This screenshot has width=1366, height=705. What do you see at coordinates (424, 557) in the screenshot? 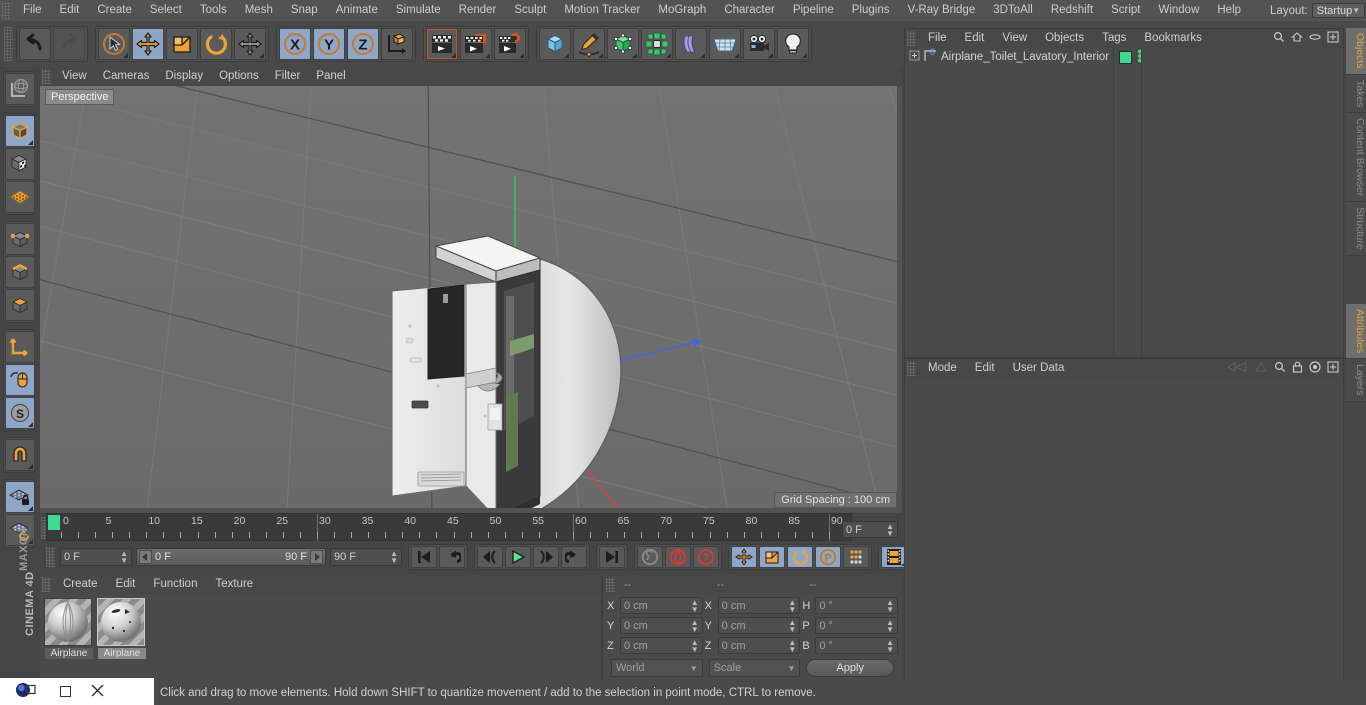
I see `go-to-start-button` at bounding box center [424, 557].